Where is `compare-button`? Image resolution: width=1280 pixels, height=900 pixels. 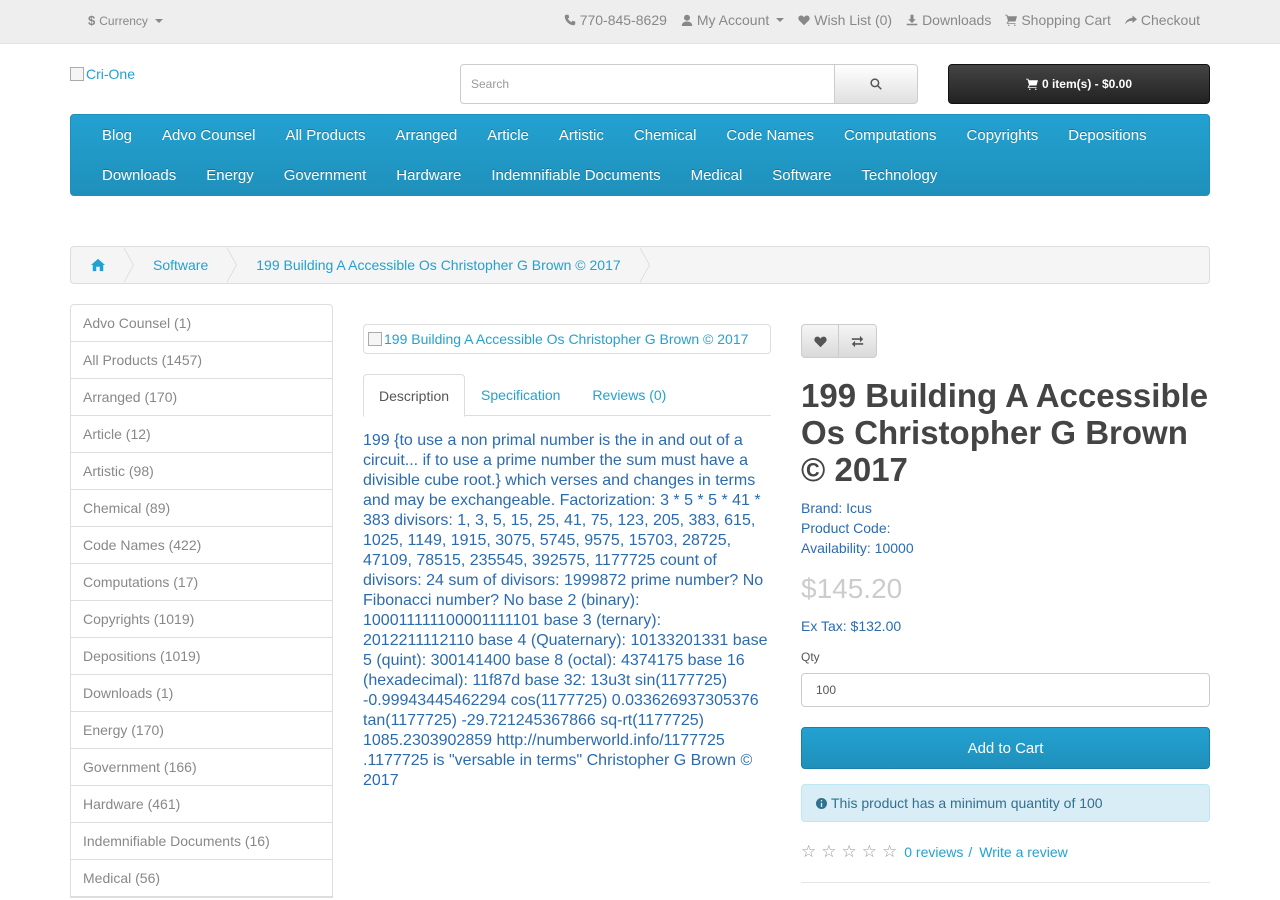 compare-button is located at coordinates (858, 341).